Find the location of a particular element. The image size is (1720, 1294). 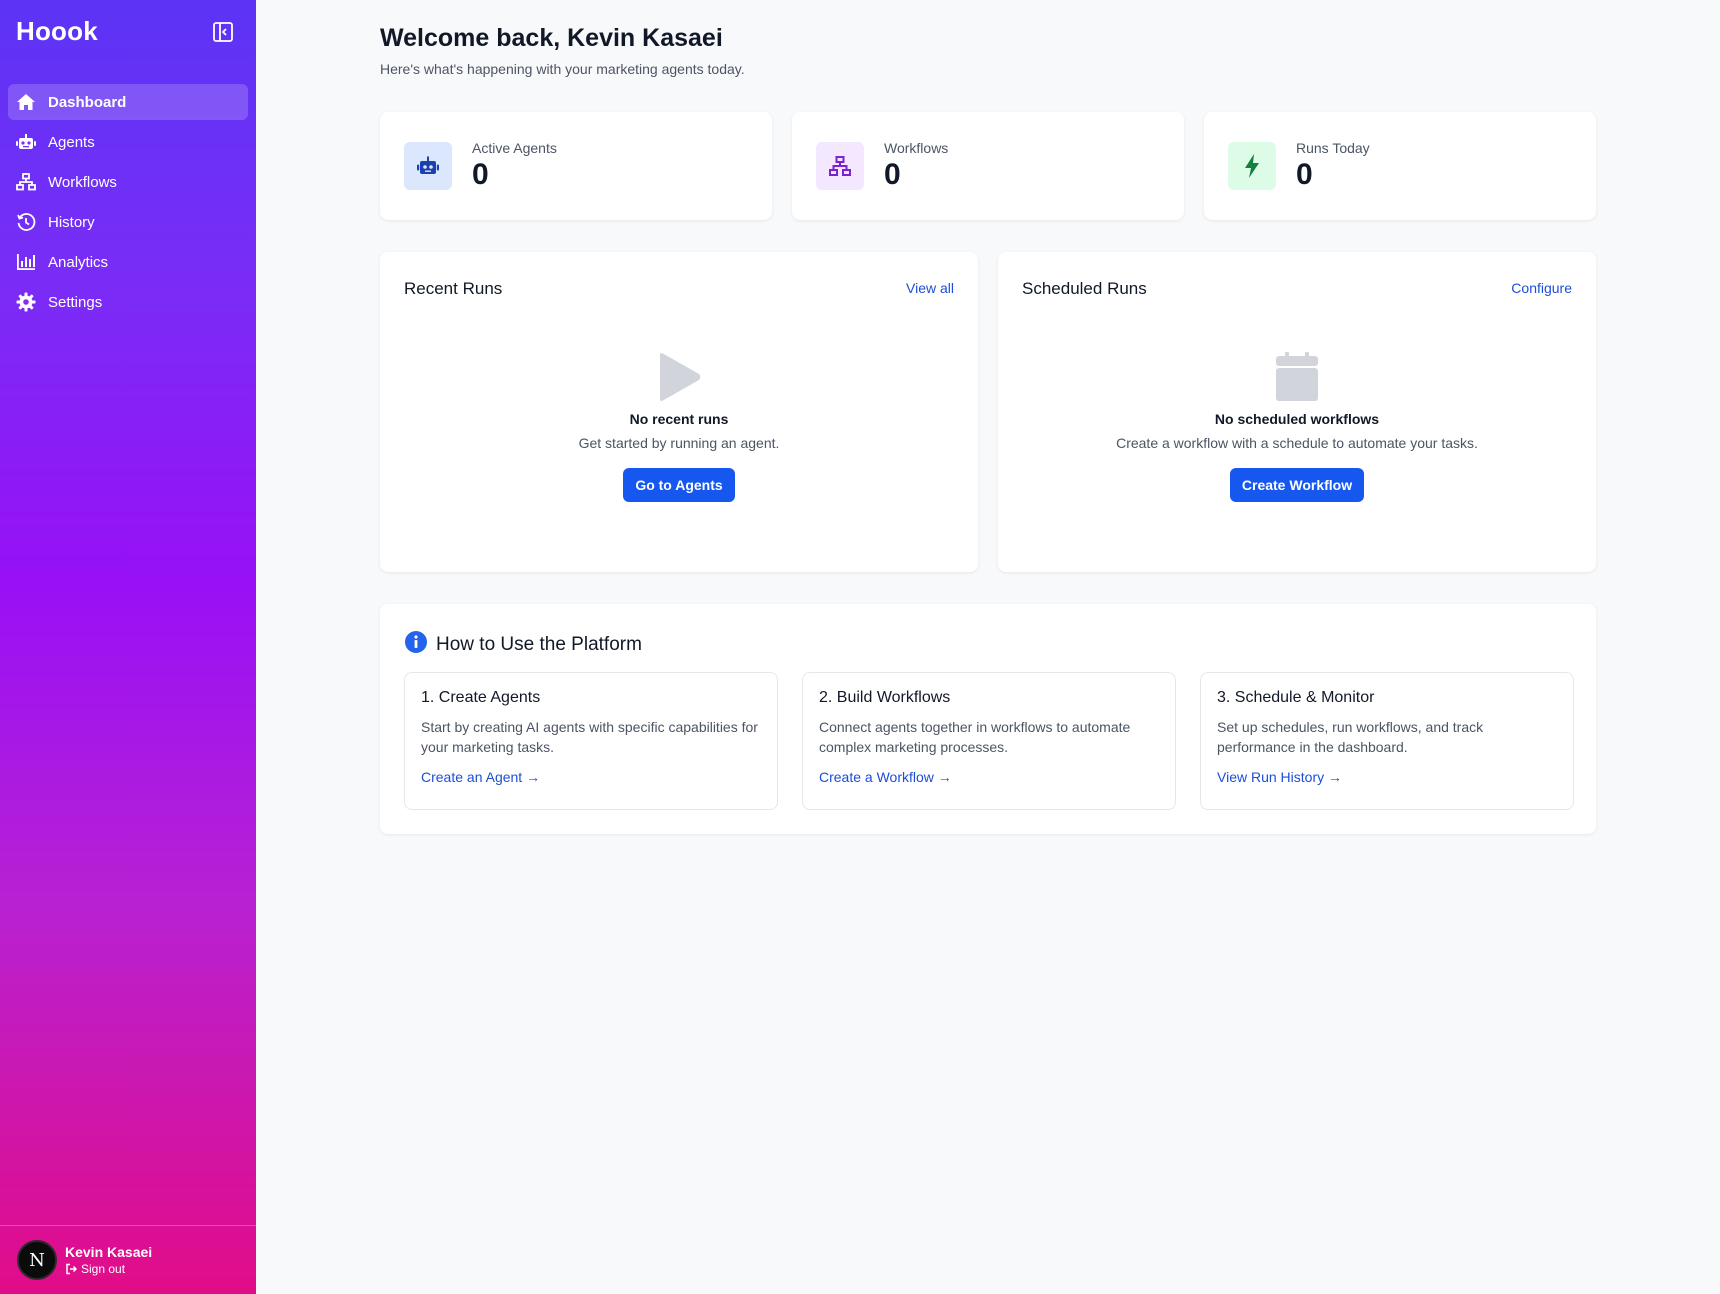

sidebar-item-dashboard: Dashboard is located at coordinates (128, 102).